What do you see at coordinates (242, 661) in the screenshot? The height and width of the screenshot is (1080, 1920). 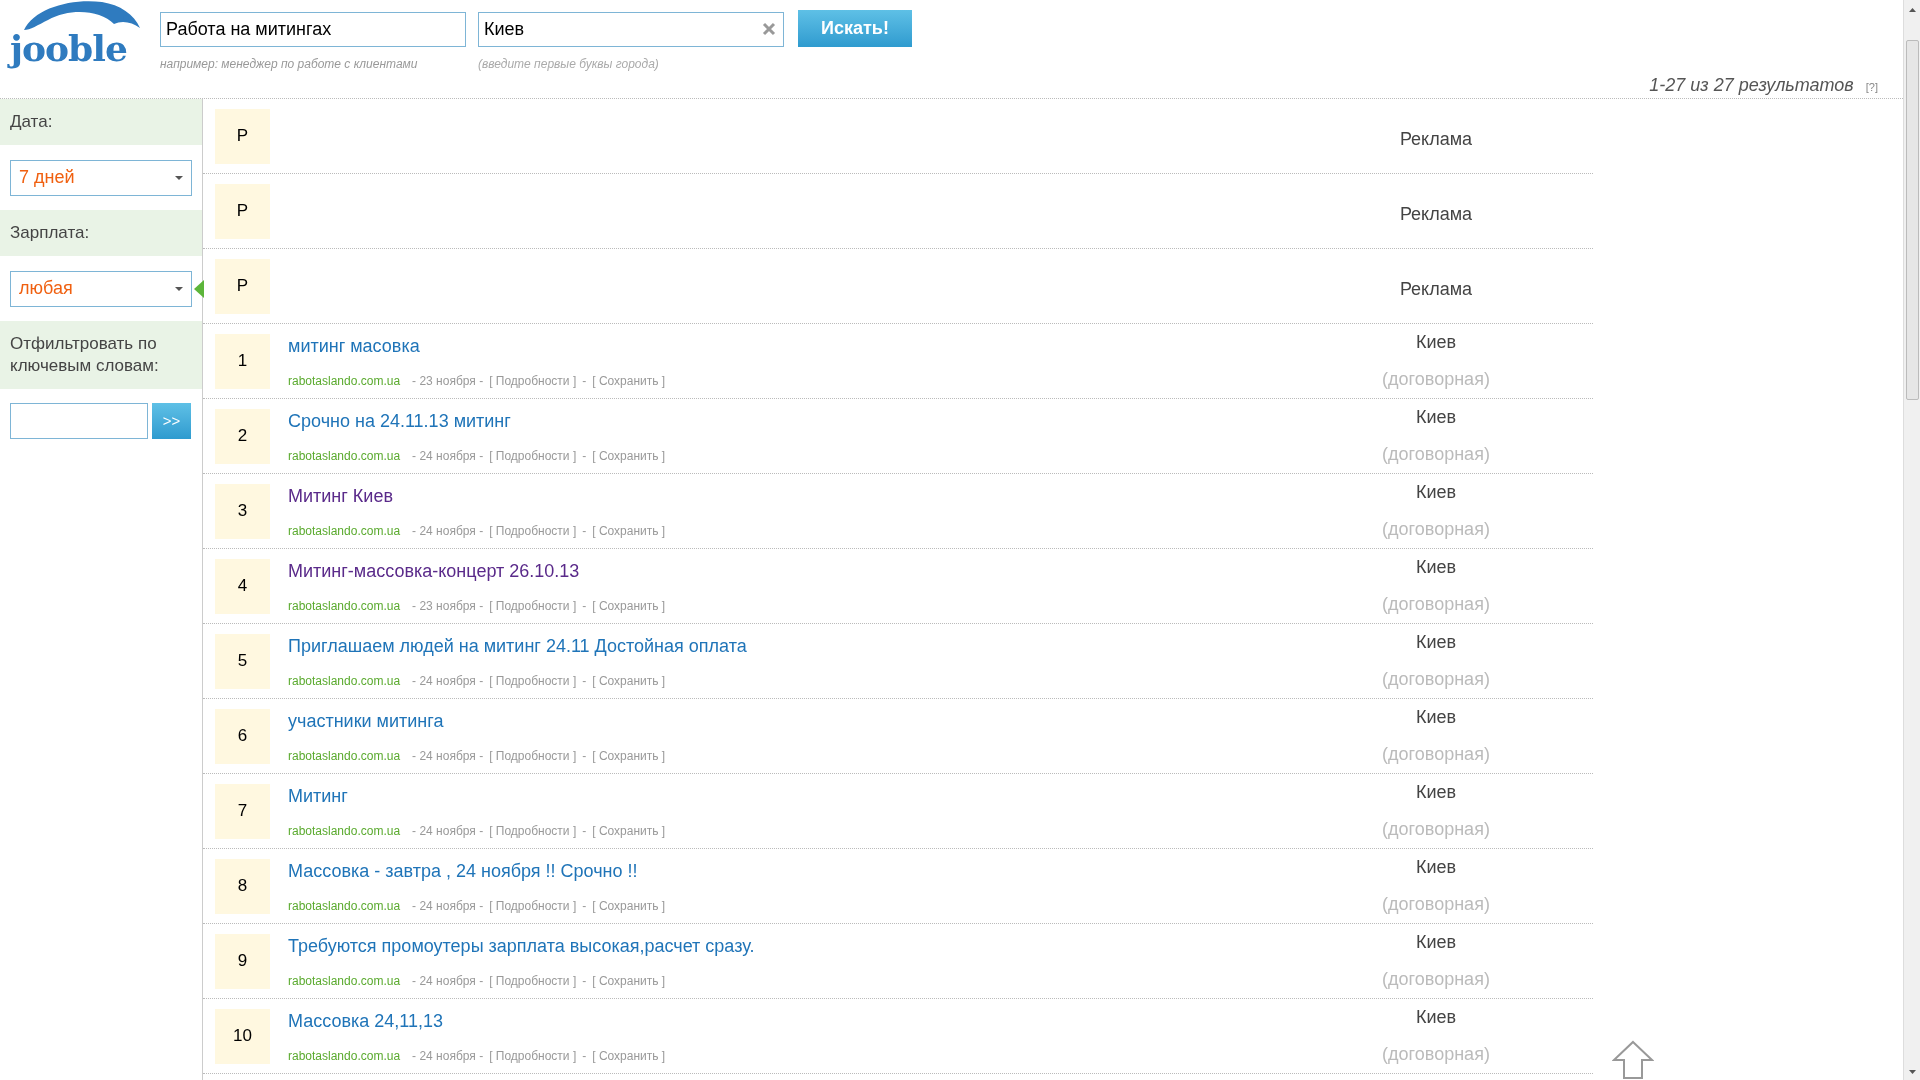 I see `result-number: 5` at bounding box center [242, 661].